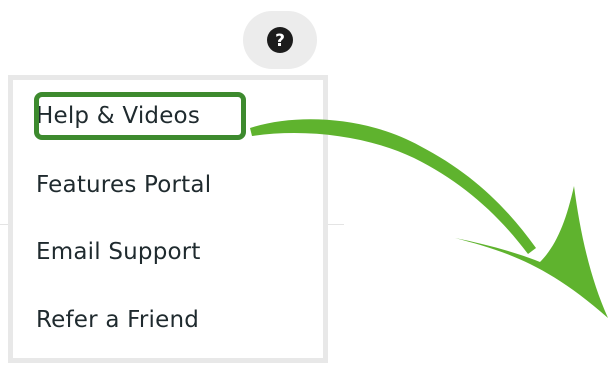 This screenshot has height=367, width=614. I want to click on help-button: ?, so click(280, 40).